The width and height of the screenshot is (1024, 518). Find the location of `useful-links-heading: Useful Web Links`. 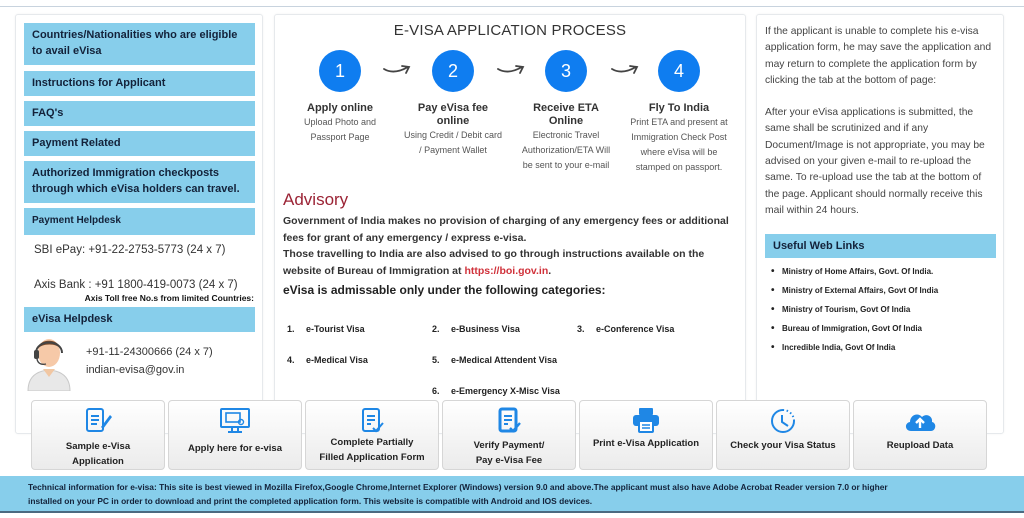

useful-links-heading: Useful Web Links is located at coordinates (880, 246).